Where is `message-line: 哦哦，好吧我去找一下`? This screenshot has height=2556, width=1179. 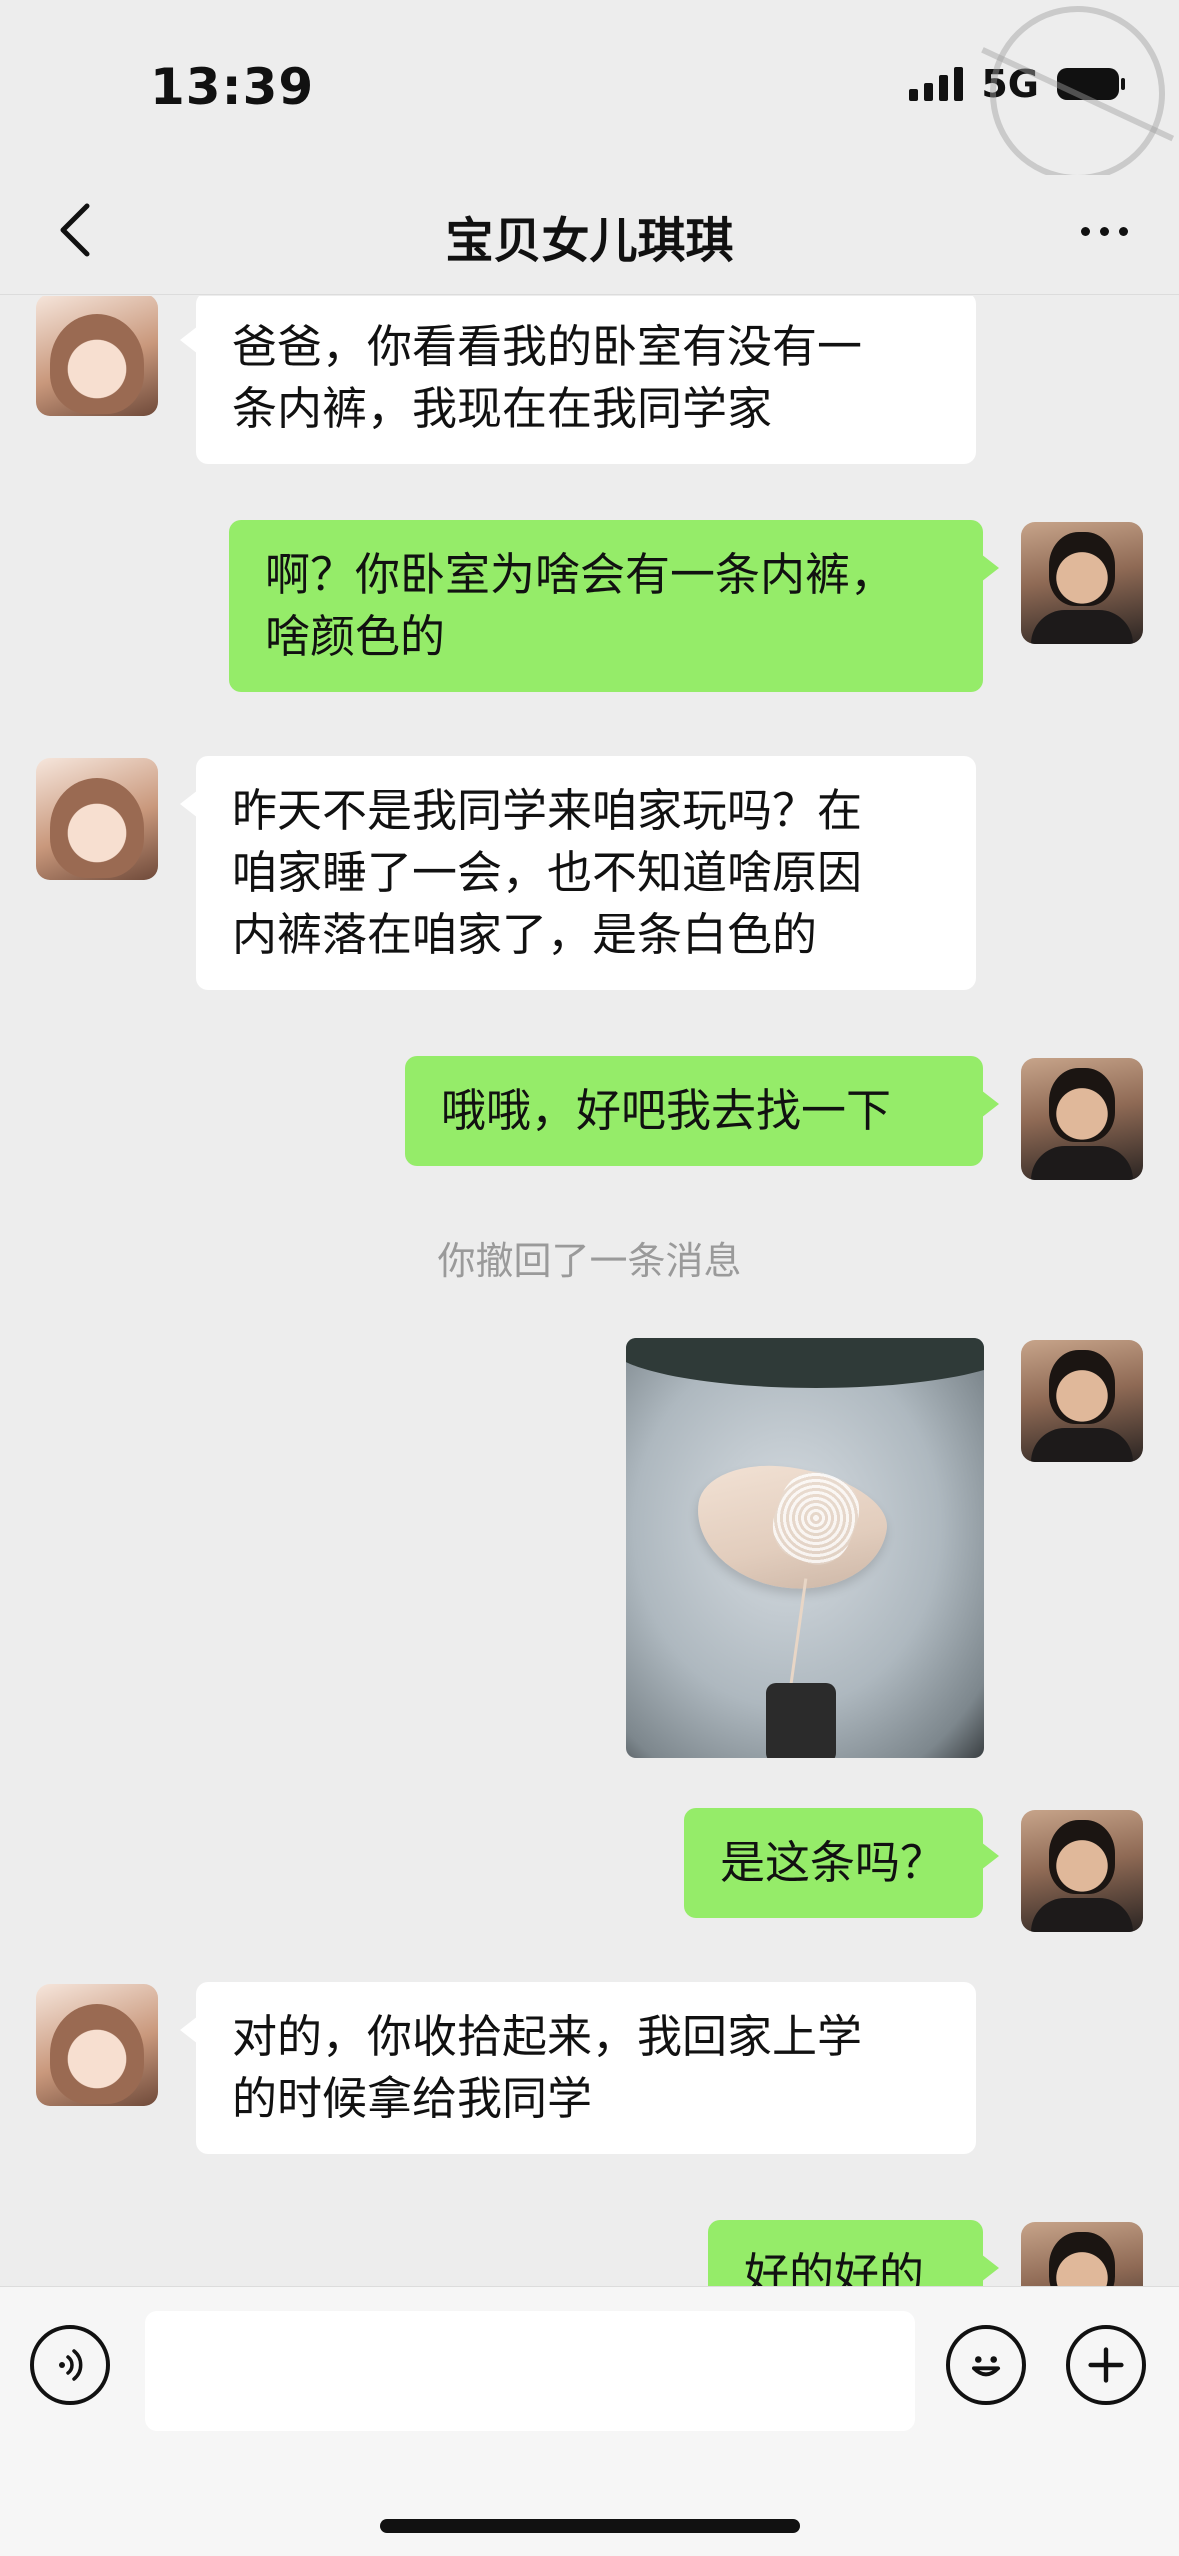
message-line: 哦哦，好吧我去找一下 is located at coordinates (666, 1110).